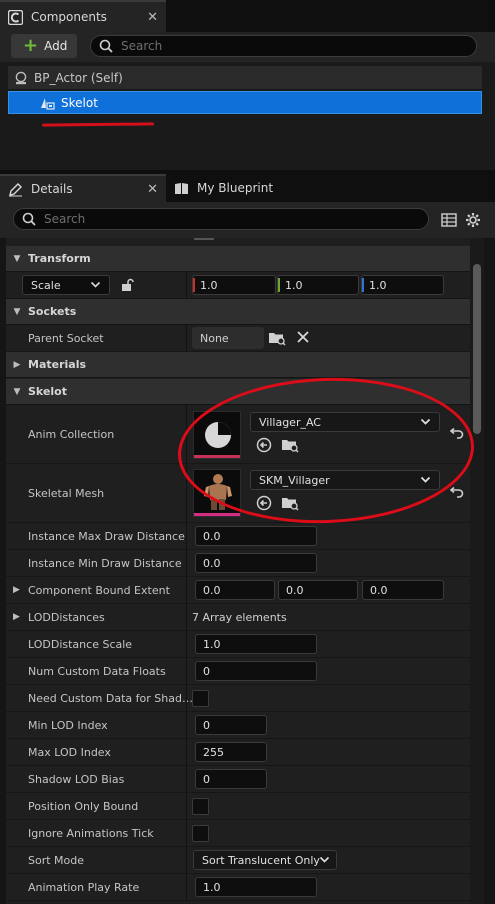  What do you see at coordinates (283, 46) in the screenshot?
I see `components-search-input: Search` at bounding box center [283, 46].